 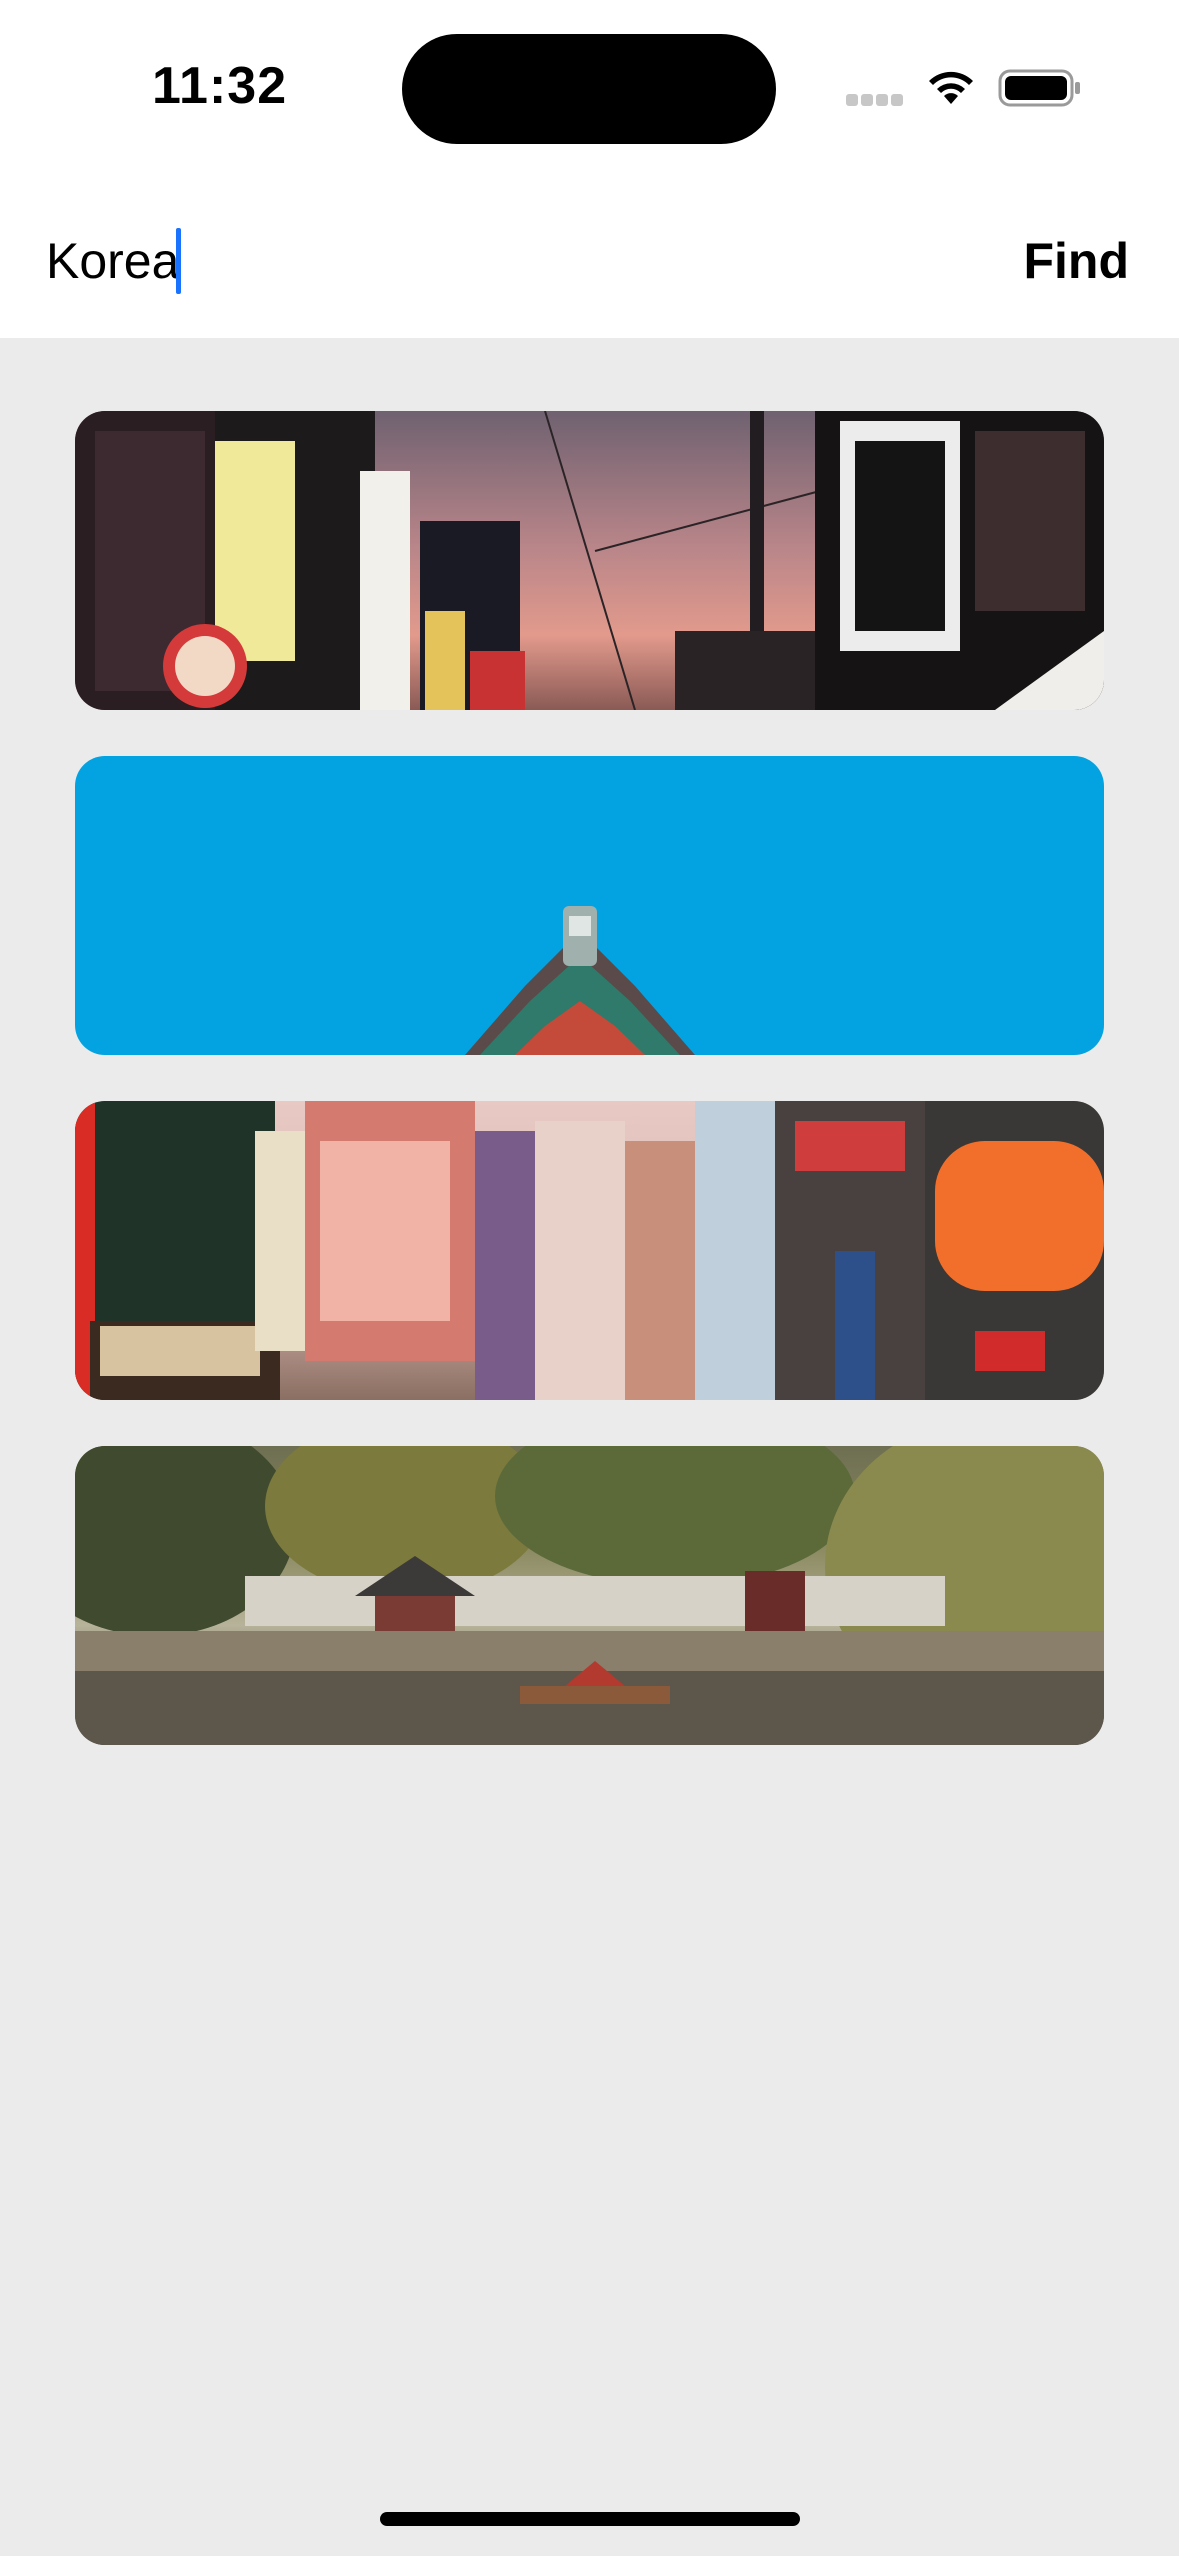 I want to click on battery-icon, so click(x=1039, y=88).